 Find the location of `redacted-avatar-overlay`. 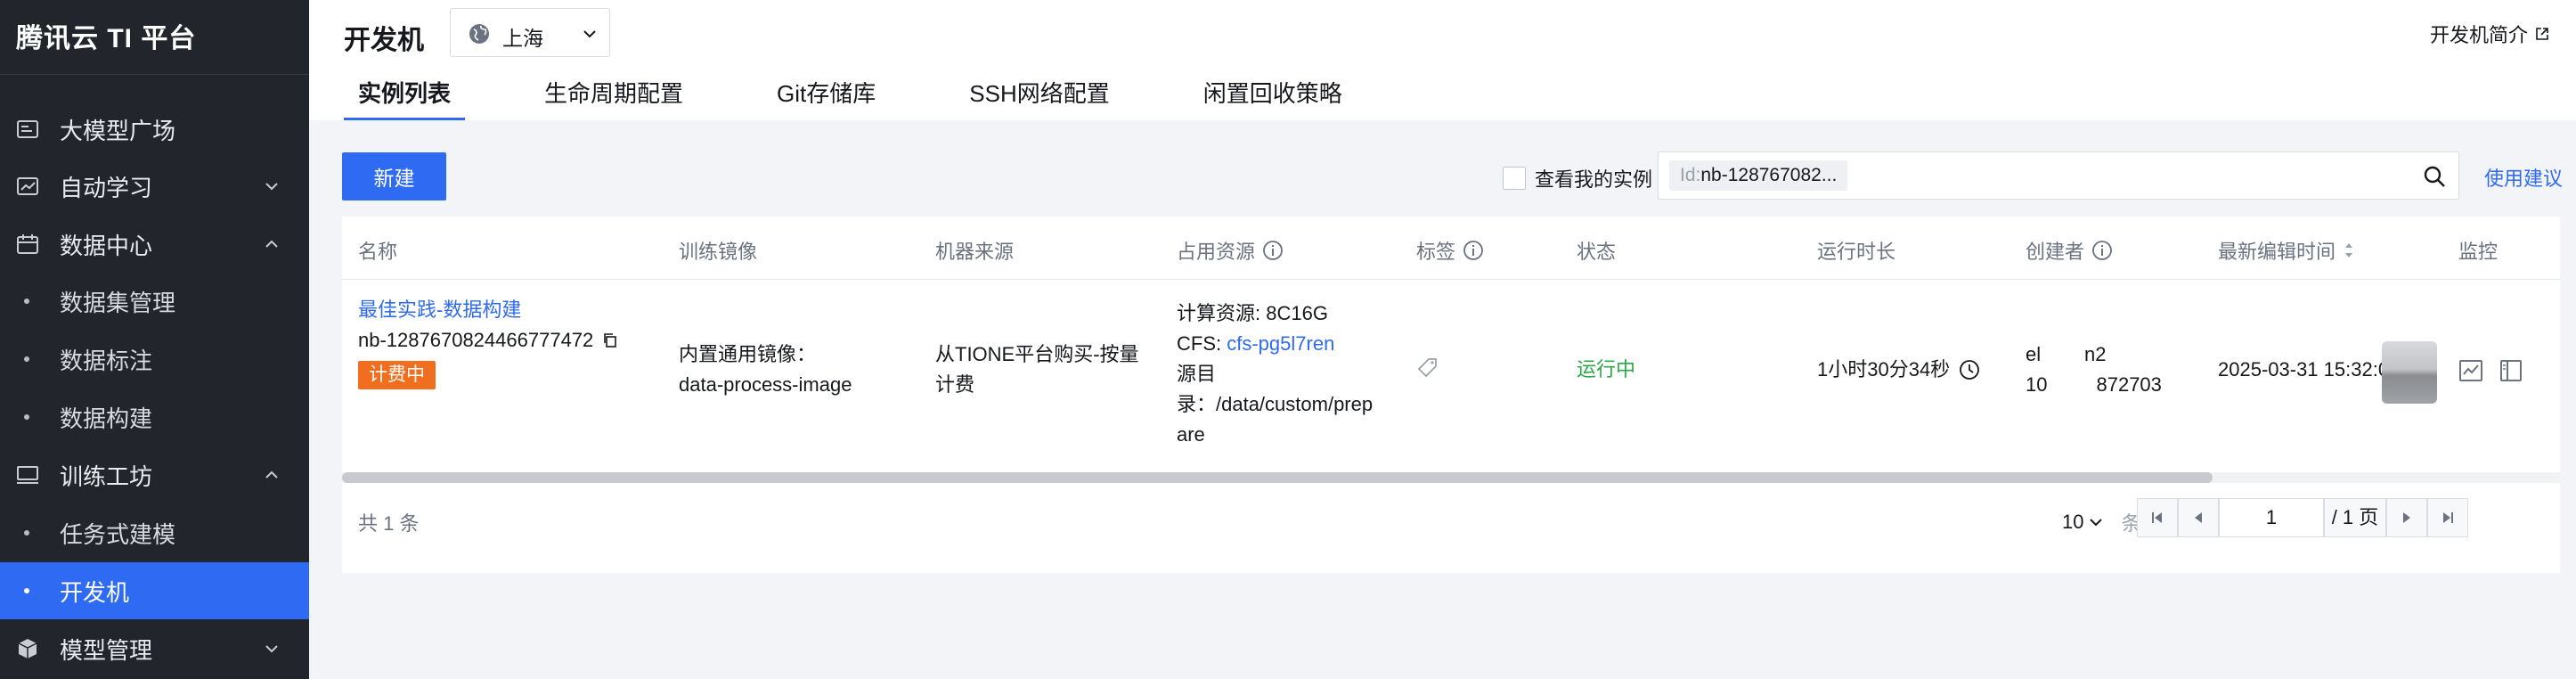

redacted-avatar-overlay is located at coordinates (2409, 372).